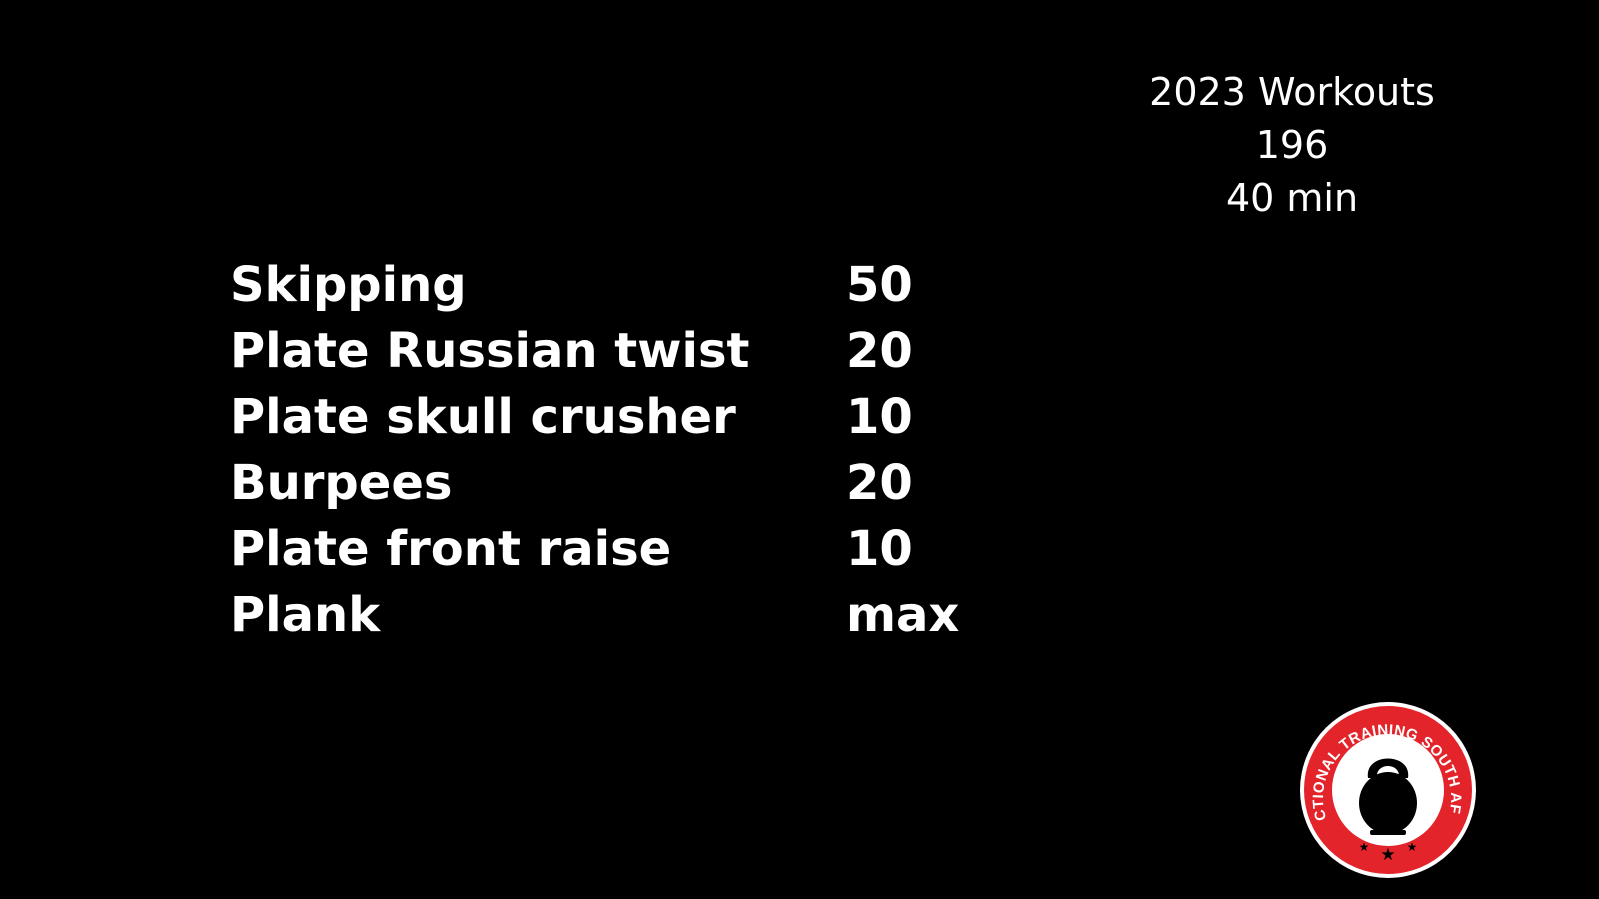 The width and height of the screenshot is (1599, 899). What do you see at coordinates (348, 285) in the screenshot?
I see `exercise-name: Skipping` at bounding box center [348, 285].